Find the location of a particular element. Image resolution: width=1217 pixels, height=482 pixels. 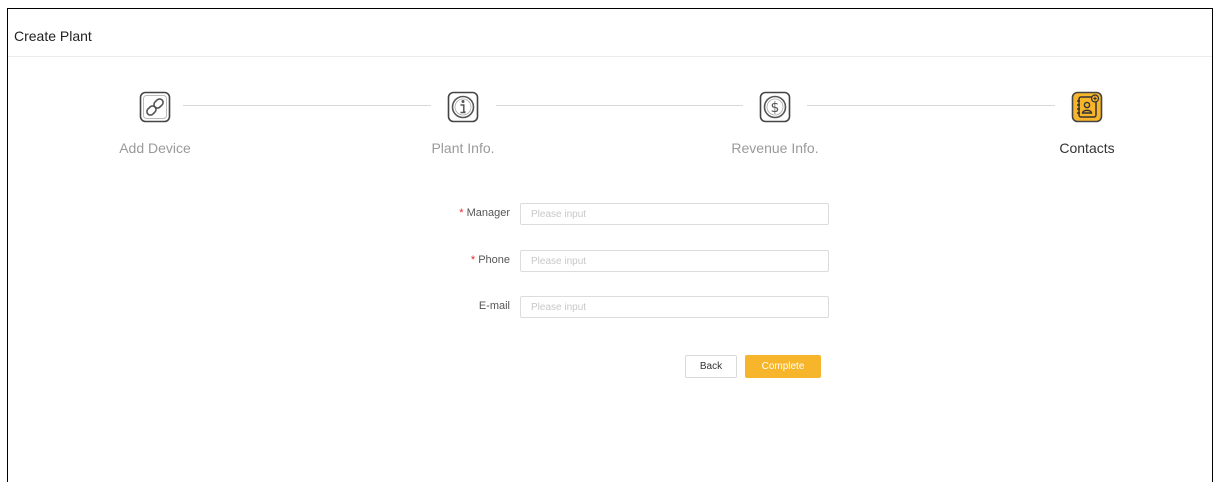

step-add-device: Add Device is located at coordinates (155, 123).